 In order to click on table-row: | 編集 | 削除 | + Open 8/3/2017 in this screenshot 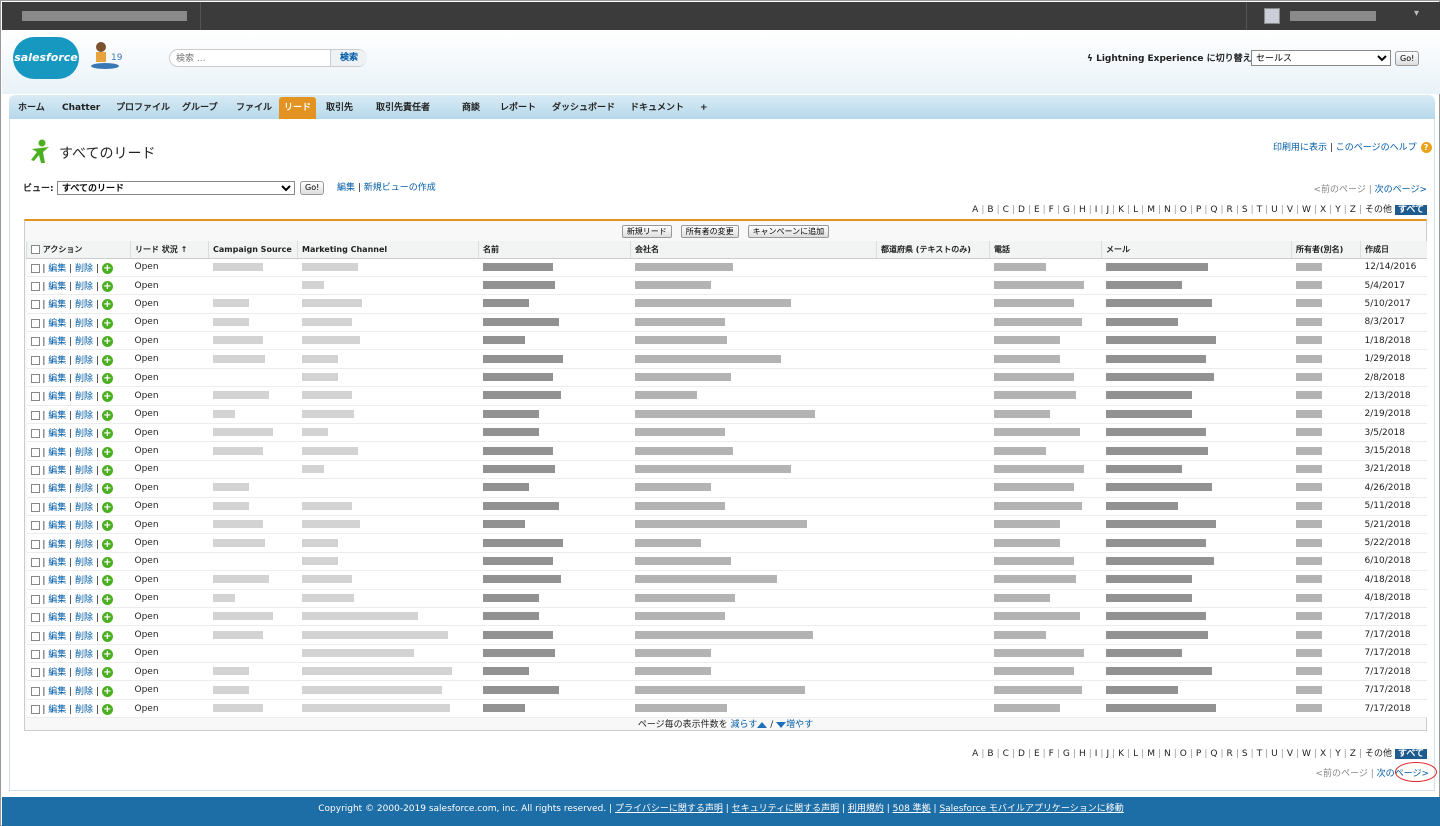, I will do `click(726, 323)`.